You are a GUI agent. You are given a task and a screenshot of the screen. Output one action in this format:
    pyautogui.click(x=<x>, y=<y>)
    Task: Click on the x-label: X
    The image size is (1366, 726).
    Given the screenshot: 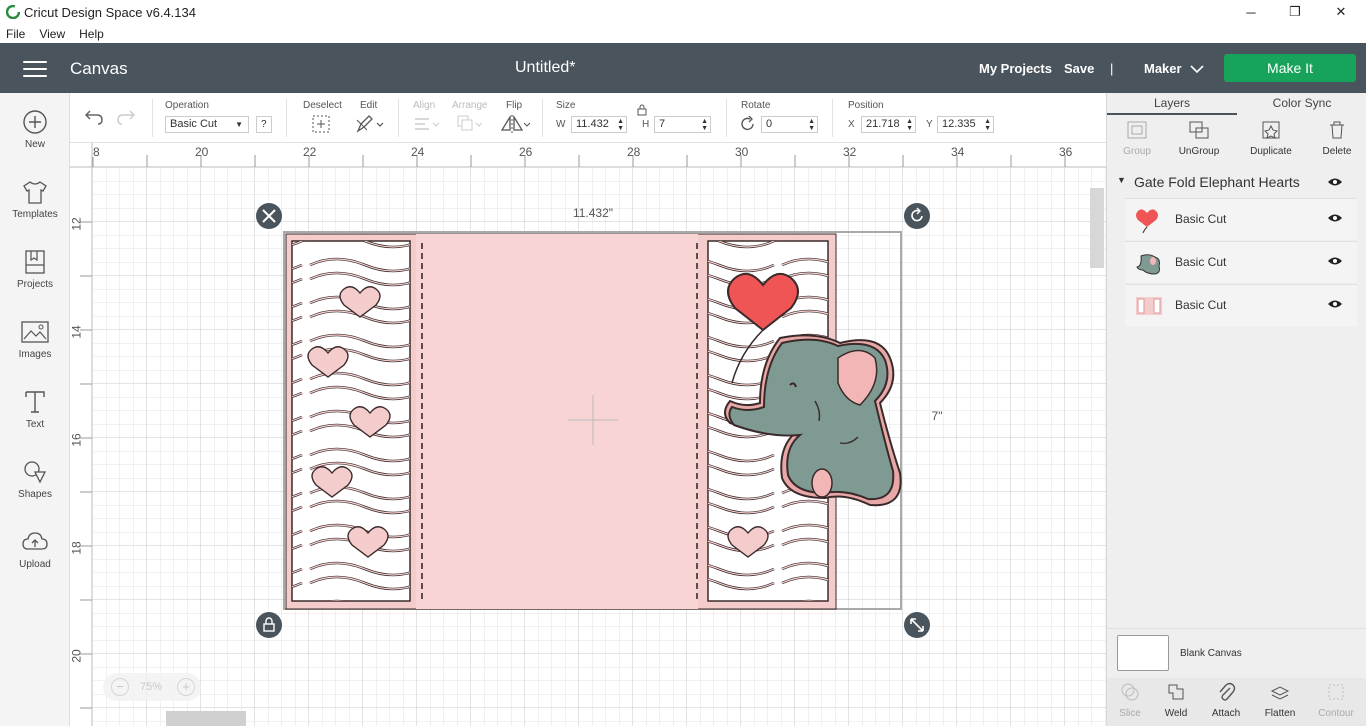 What is the action you would take?
    pyautogui.click(x=851, y=124)
    